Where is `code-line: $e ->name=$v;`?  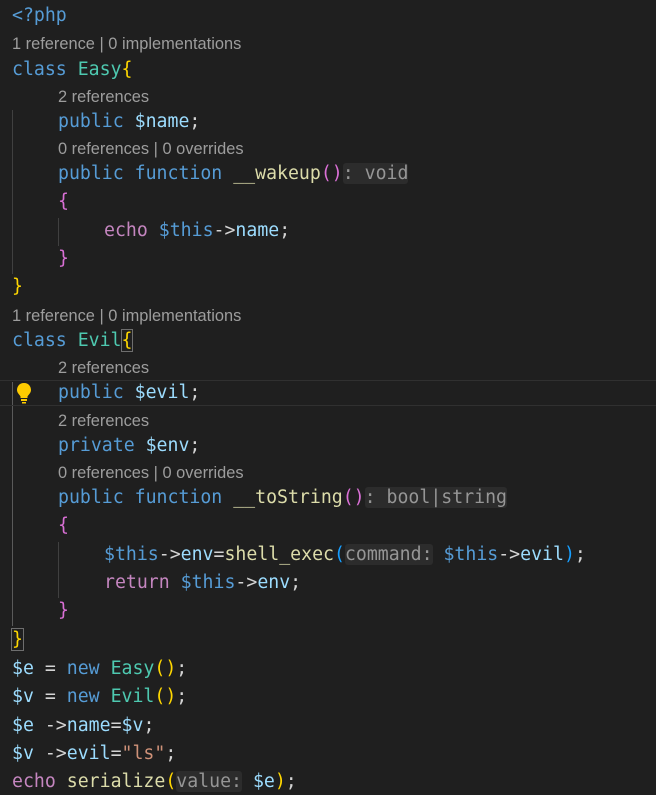 code-line: $e ->name=$v; is located at coordinates (83, 726).